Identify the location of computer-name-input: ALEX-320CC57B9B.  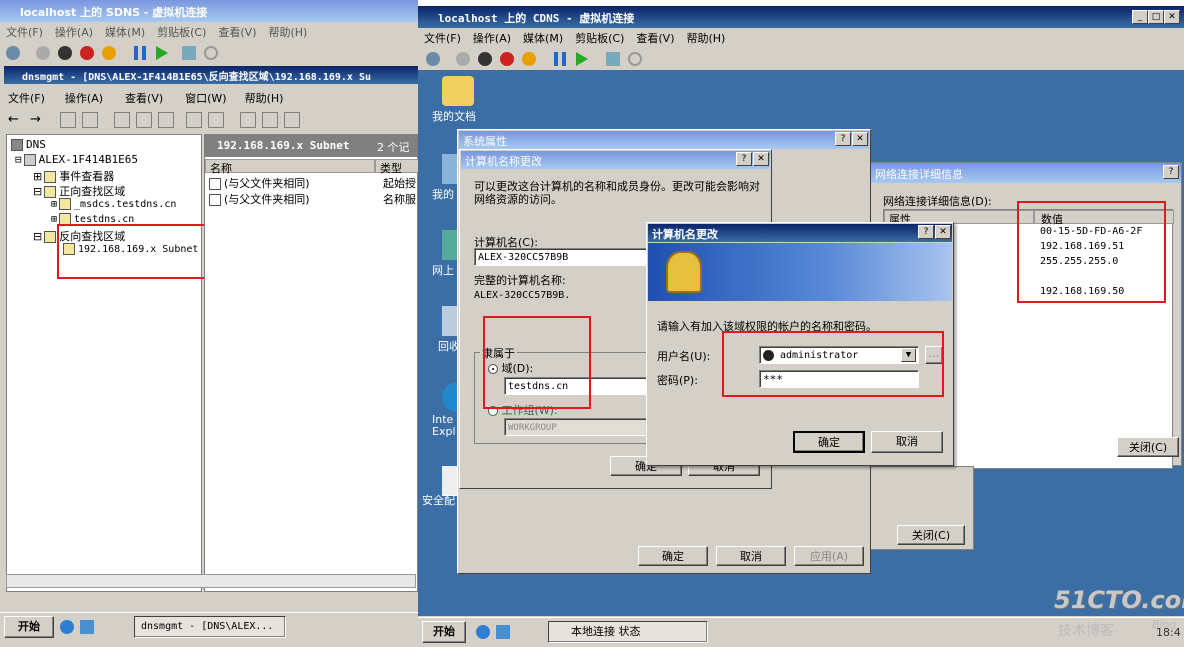
(564, 257).